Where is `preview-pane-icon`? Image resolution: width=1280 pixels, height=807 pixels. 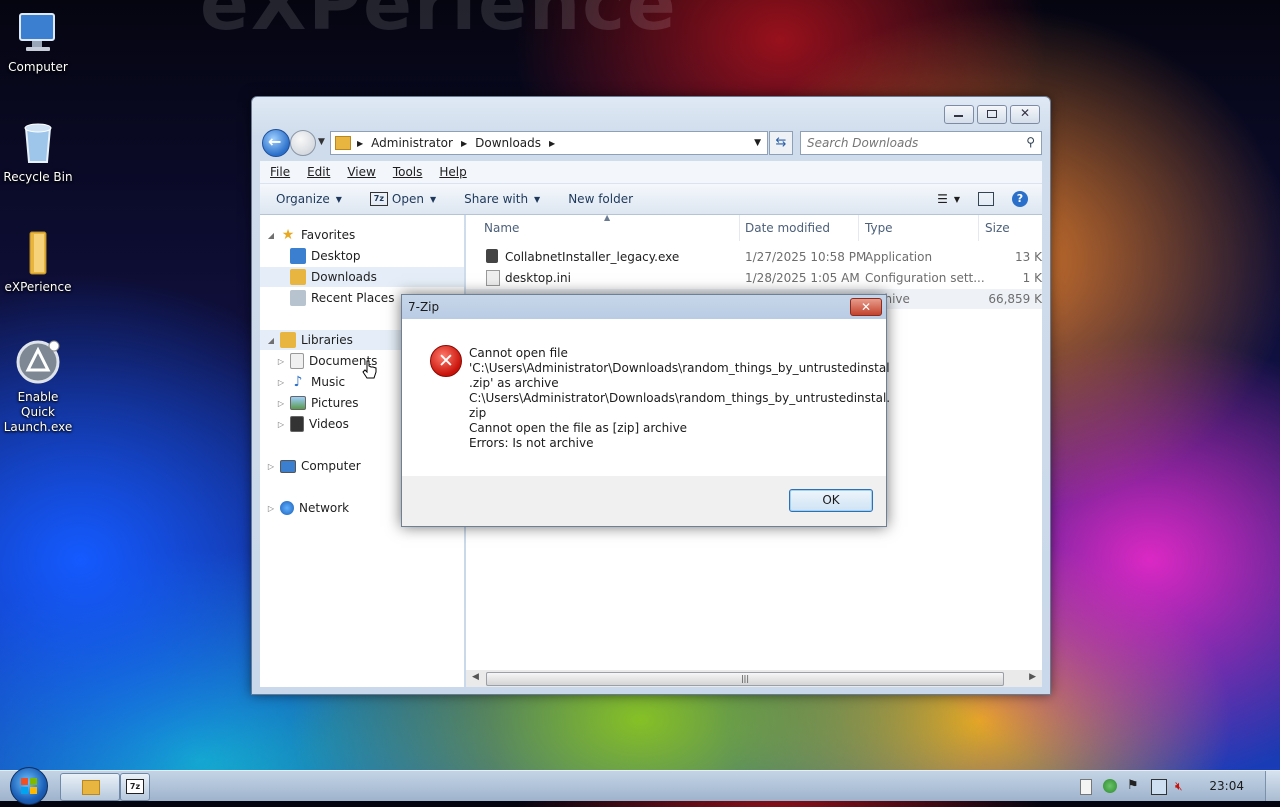 preview-pane-icon is located at coordinates (986, 199).